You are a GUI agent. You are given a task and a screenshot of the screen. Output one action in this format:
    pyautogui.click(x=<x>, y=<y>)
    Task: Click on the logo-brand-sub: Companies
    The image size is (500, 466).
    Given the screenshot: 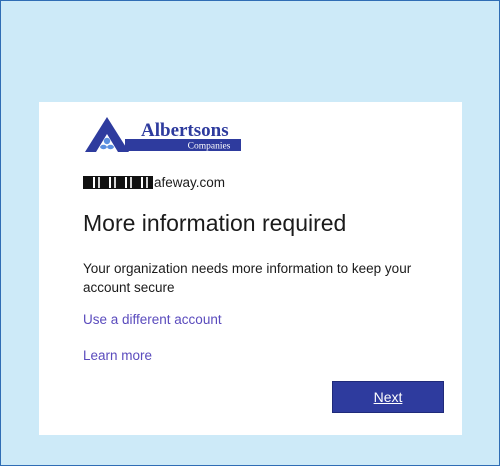 What is the action you would take?
    pyautogui.click(x=209, y=147)
    